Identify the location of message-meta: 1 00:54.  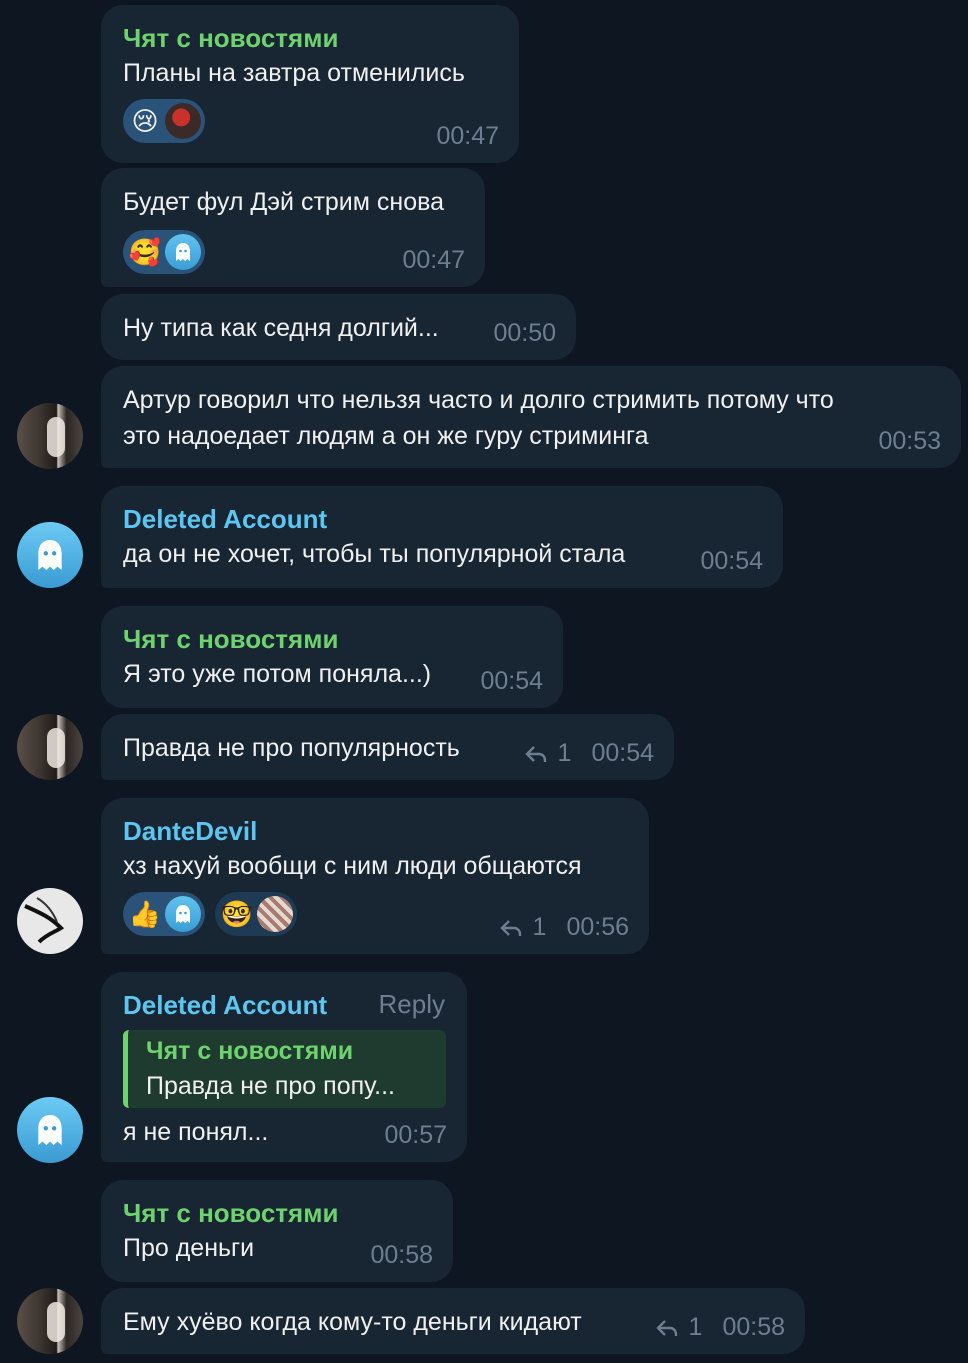
(589, 753).